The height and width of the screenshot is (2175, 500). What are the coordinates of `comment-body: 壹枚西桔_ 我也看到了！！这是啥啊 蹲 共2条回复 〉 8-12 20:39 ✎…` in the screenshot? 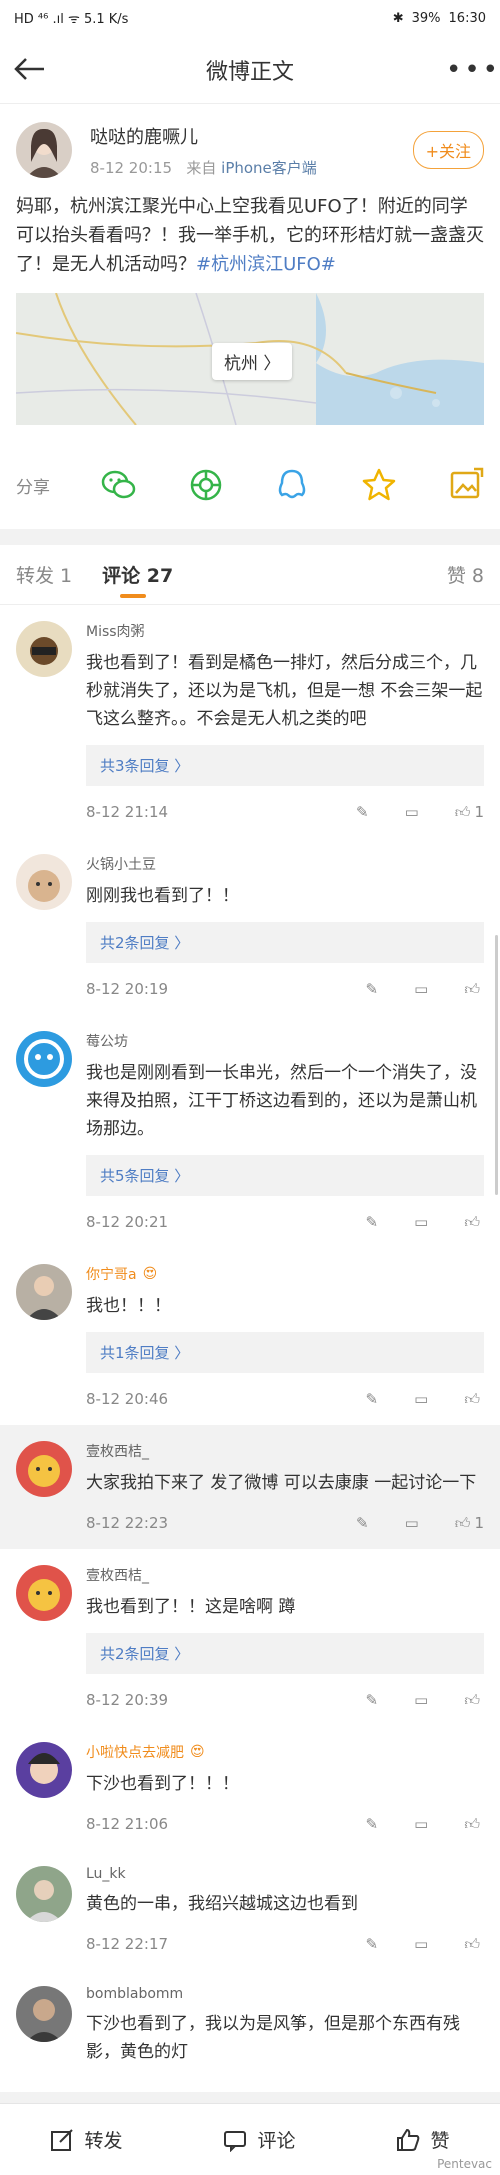 It's located at (285, 1645).